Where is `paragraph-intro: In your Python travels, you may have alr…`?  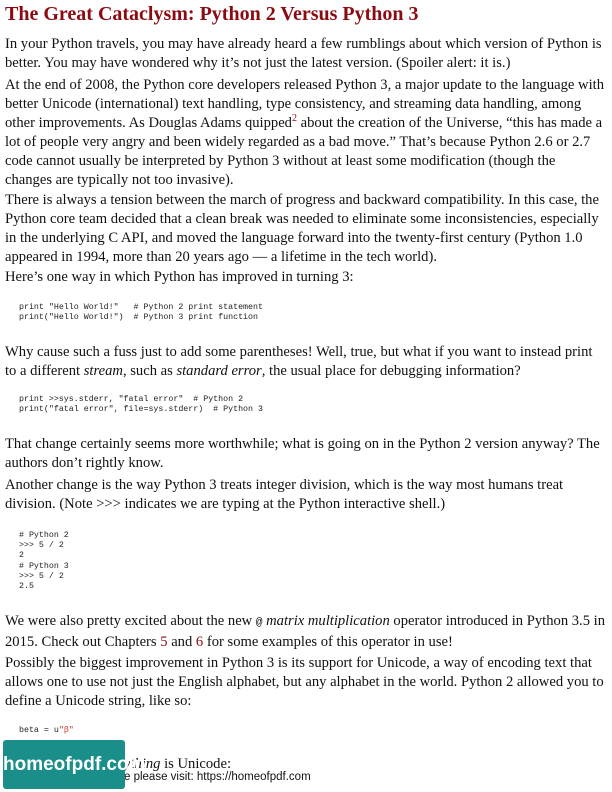 paragraph-intro: In your Python travels, you may have alr… is located at coordinates (303, 53).